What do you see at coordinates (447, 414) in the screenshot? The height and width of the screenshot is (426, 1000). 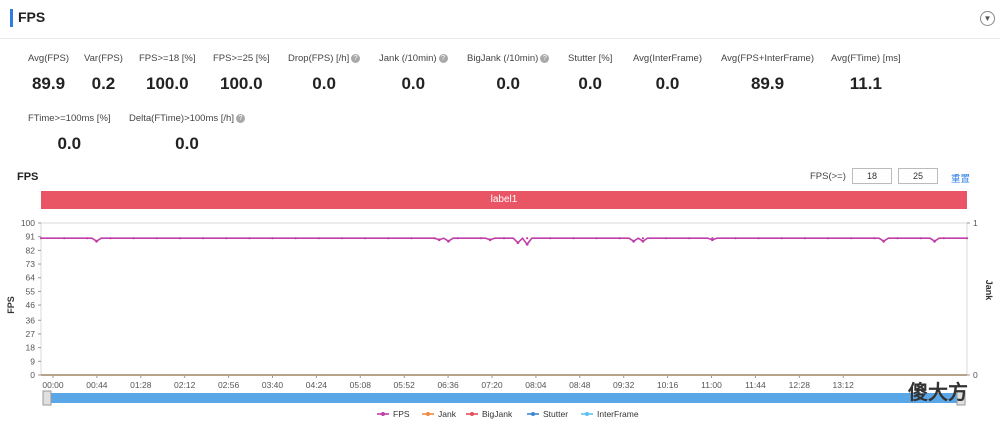 I see `legend-label: Jank` at bounding box center [447, 414].